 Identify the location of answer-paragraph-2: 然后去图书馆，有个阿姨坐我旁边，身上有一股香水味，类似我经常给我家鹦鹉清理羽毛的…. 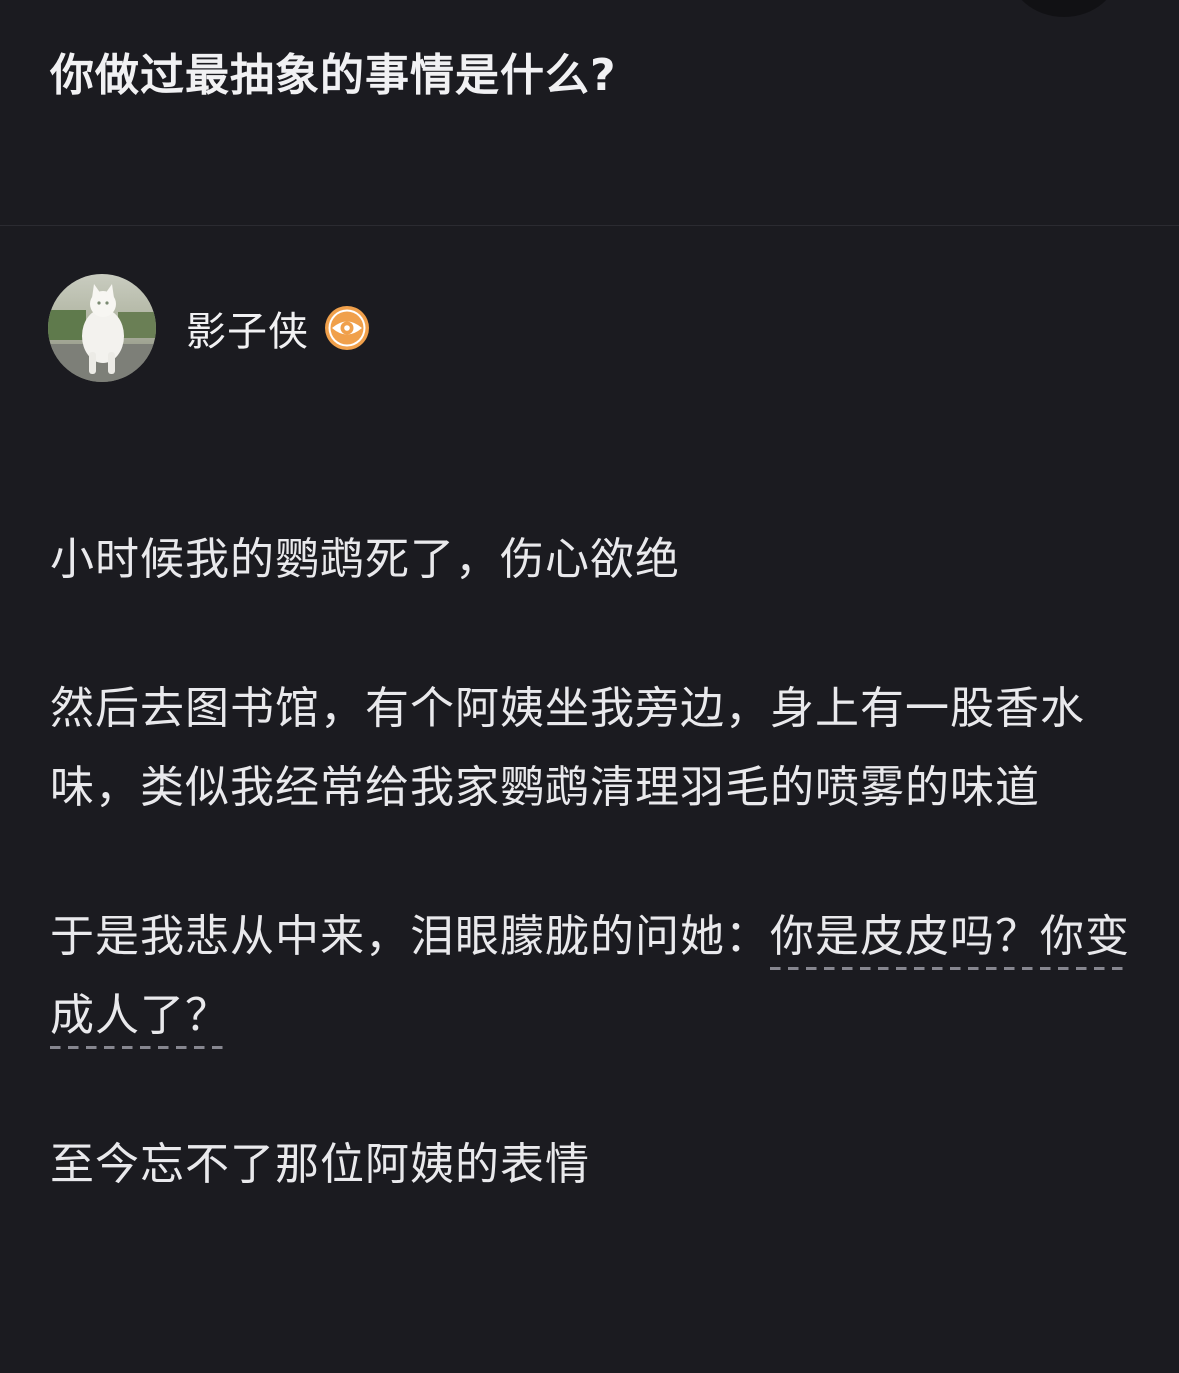
(567, 748).